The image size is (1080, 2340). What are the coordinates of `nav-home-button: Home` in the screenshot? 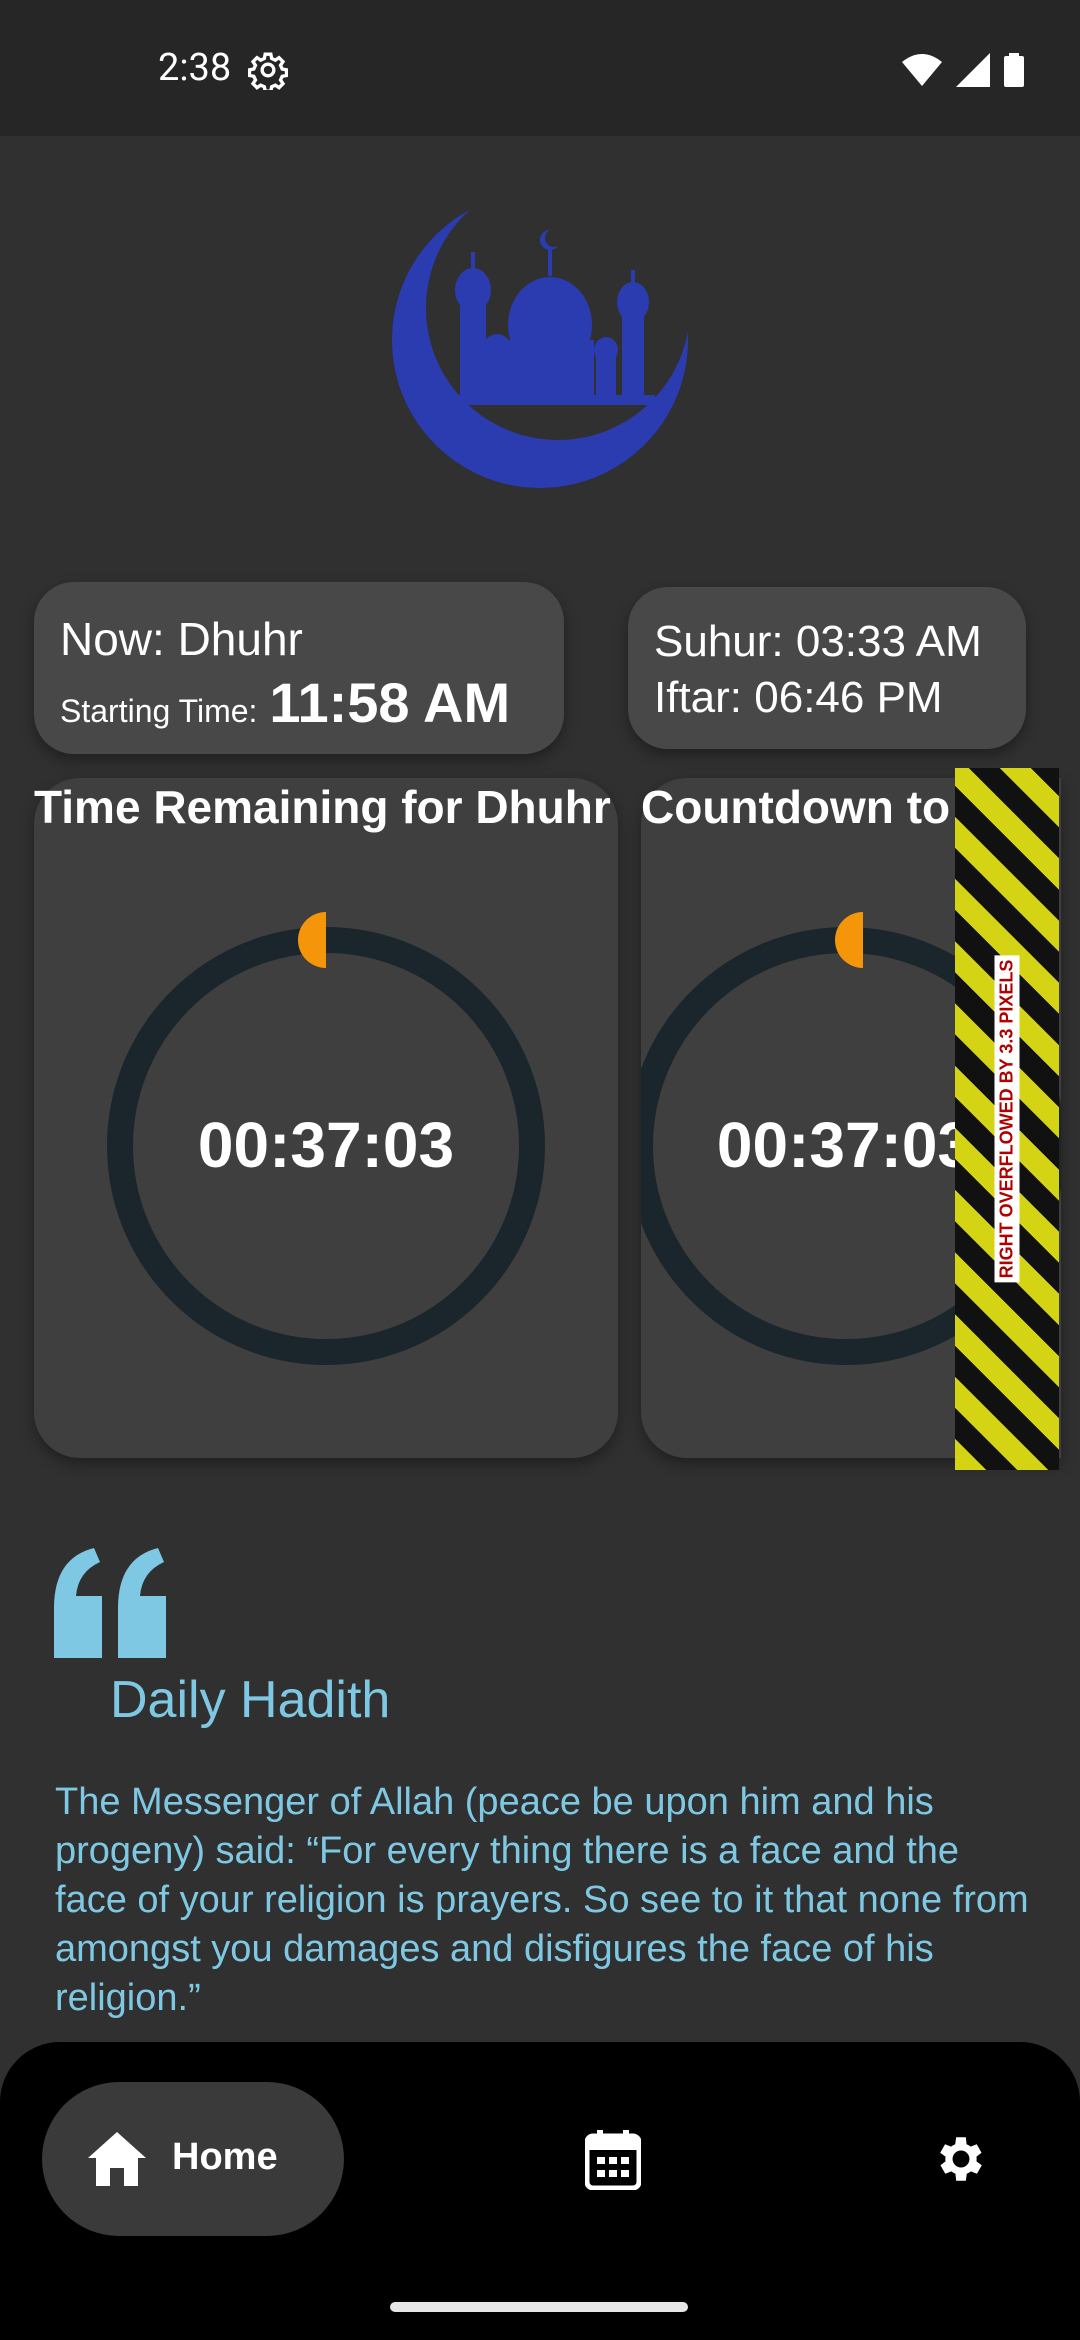 It's located at (193, 2159).